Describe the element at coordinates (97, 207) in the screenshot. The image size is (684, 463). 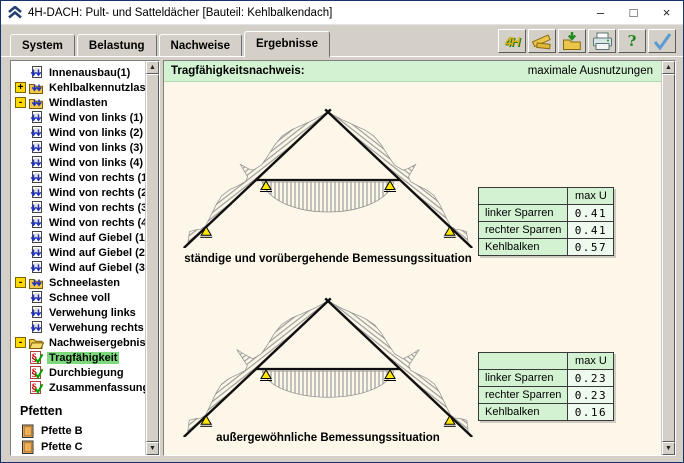
I see `tree-item-label: Wind von rechts (3)` at that location.